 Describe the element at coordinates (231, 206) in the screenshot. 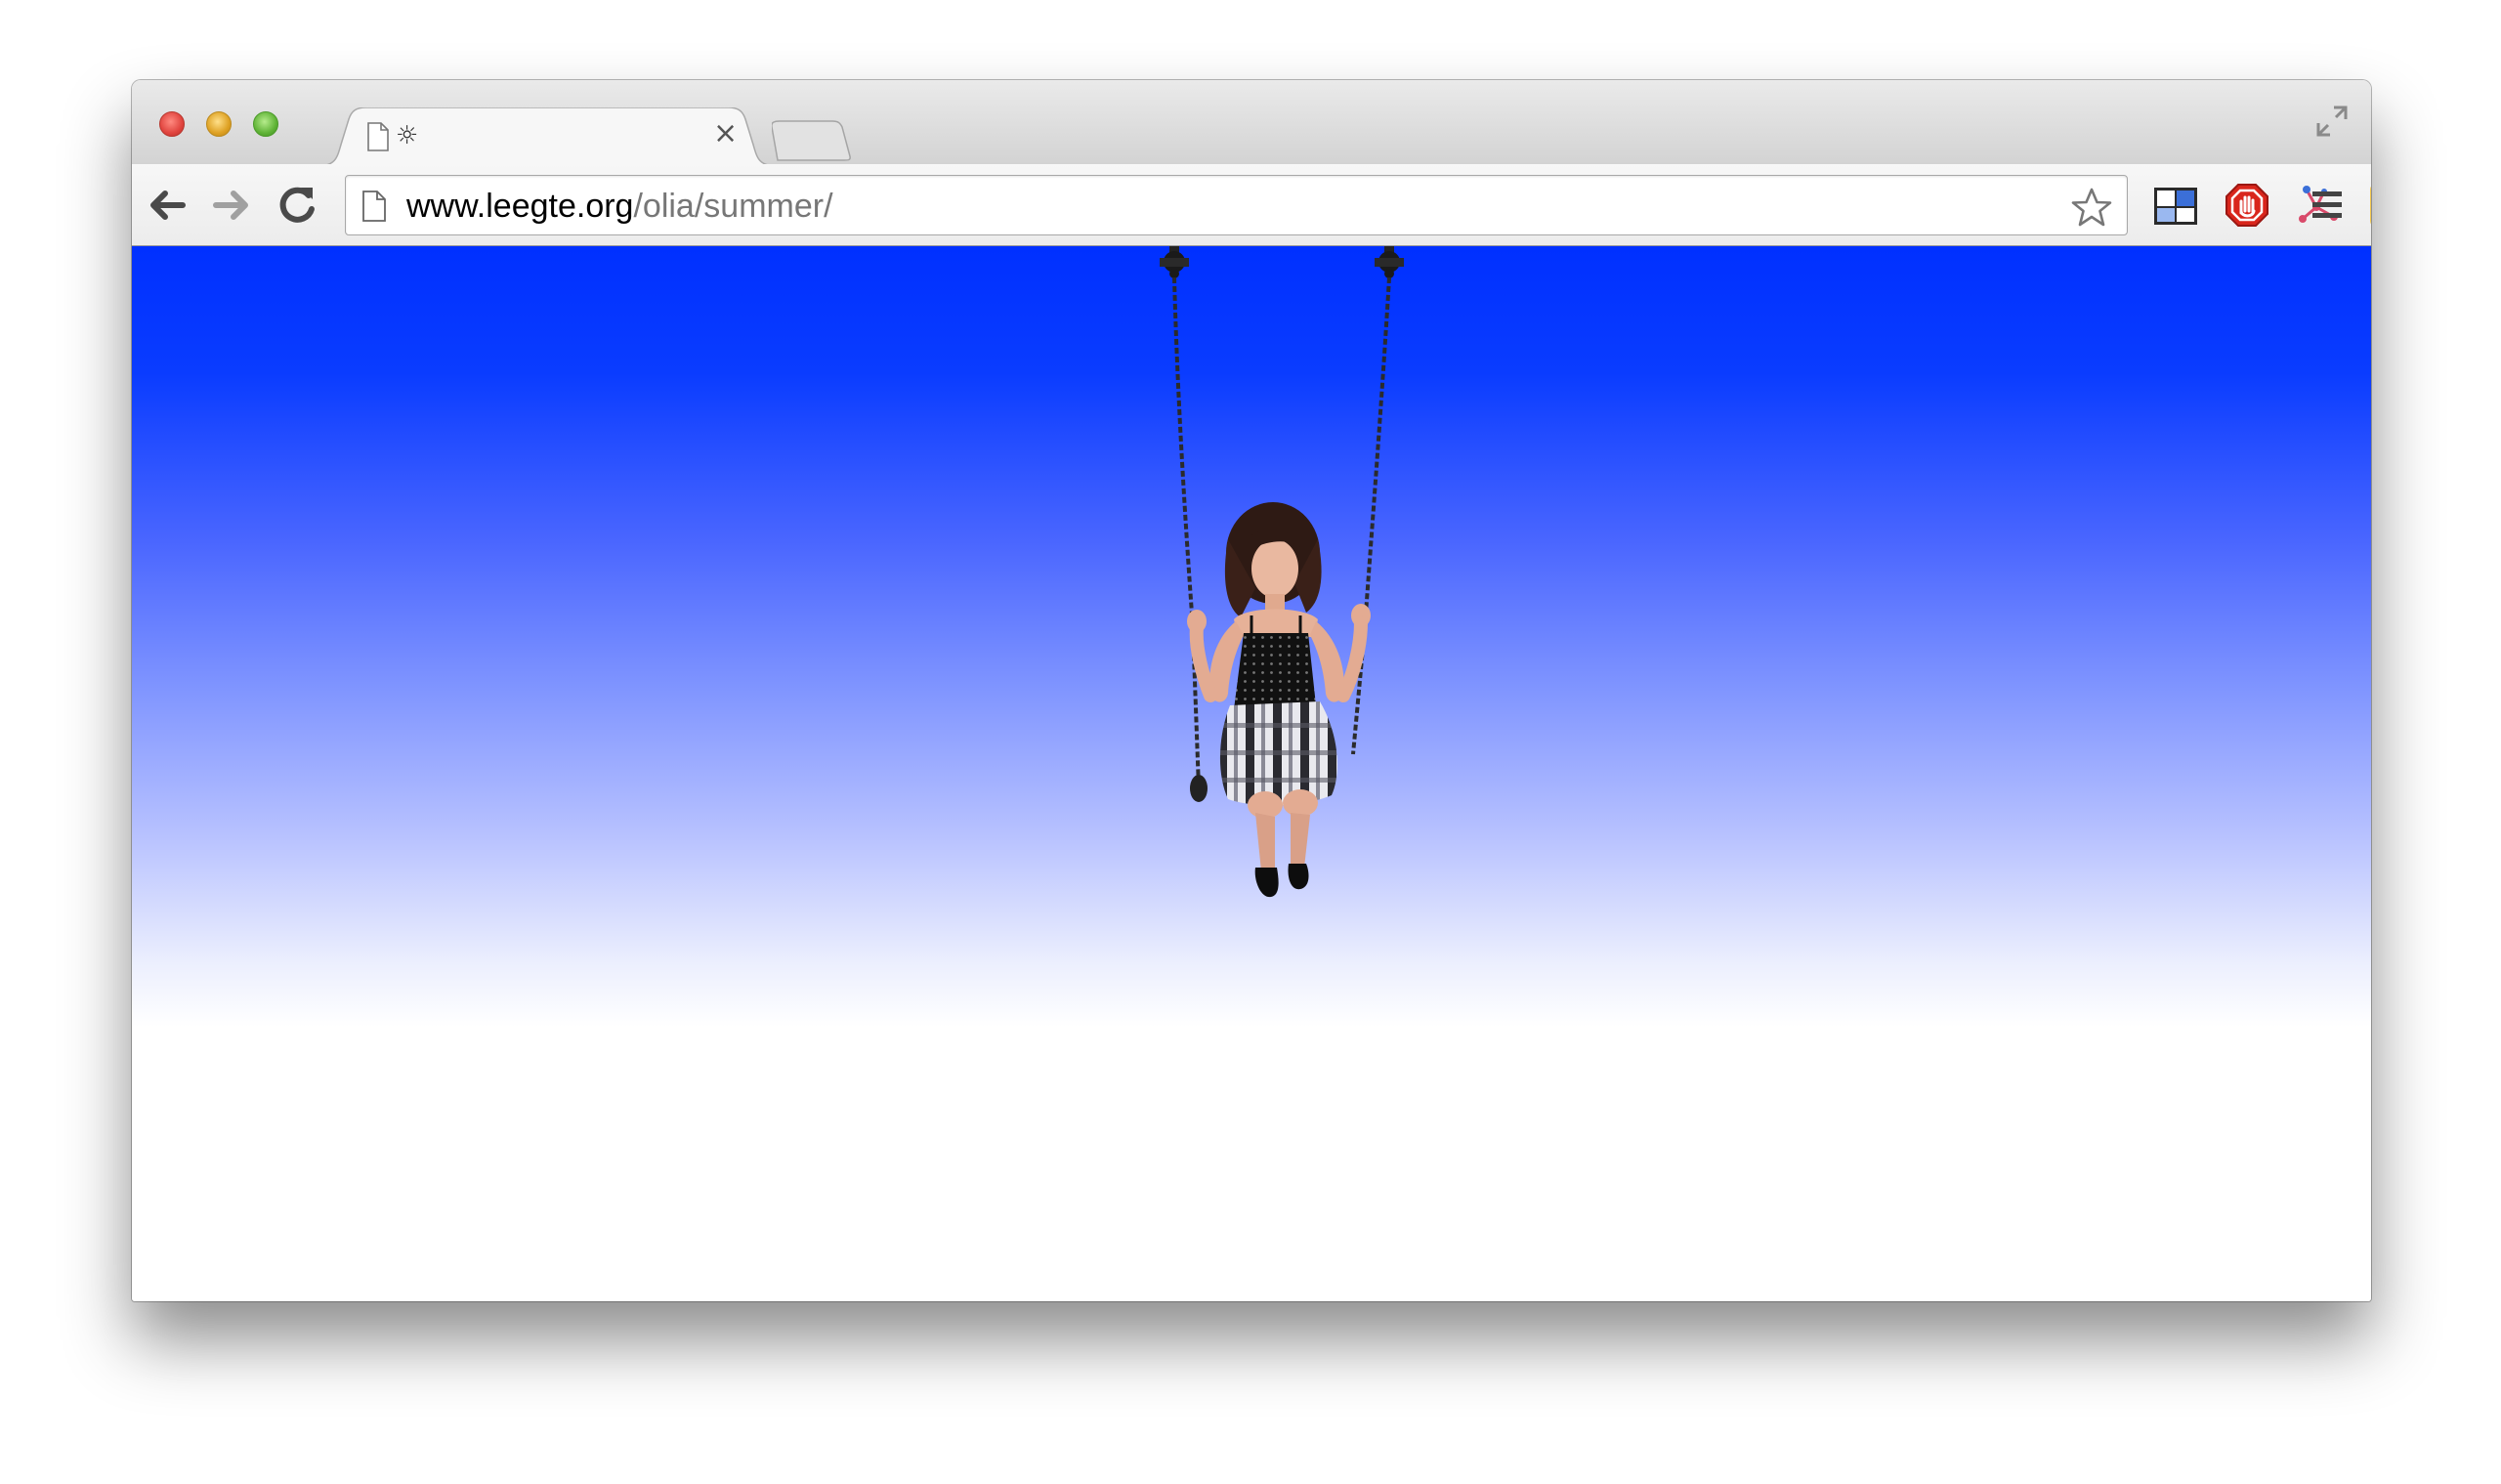

I see `forward-icon` at that location.